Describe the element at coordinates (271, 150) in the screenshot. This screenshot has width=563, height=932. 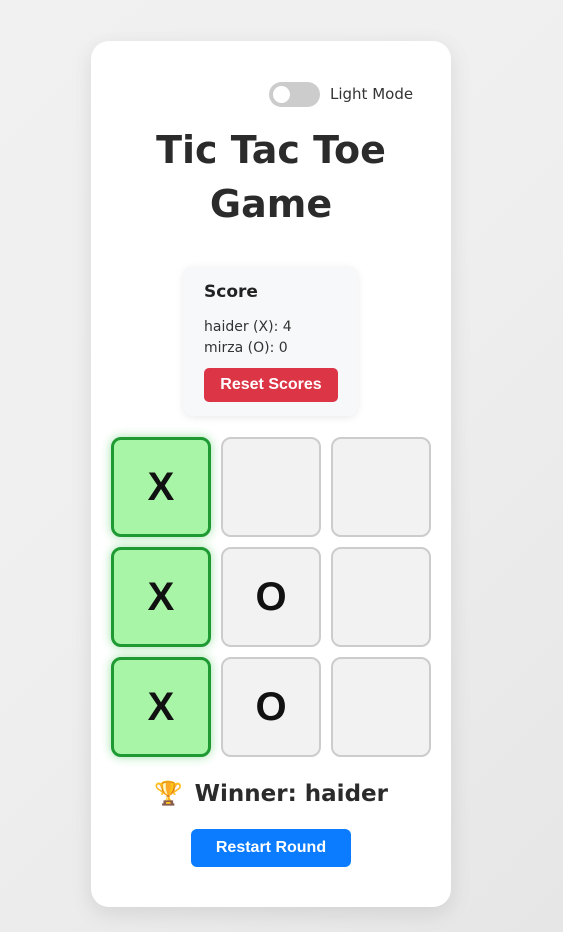
I see `title-line-1: Tic Tac Toe` at that location.